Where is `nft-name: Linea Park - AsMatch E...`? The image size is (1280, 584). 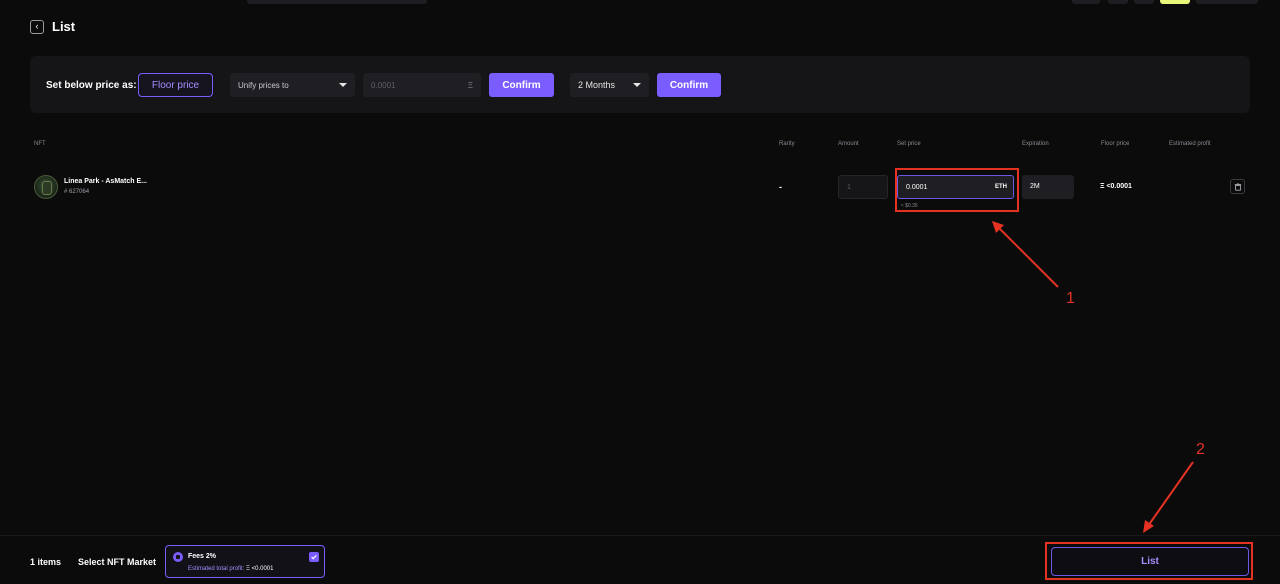
nft-name: Linea Park - AsMatch E... is located at coordinates (105, 181).